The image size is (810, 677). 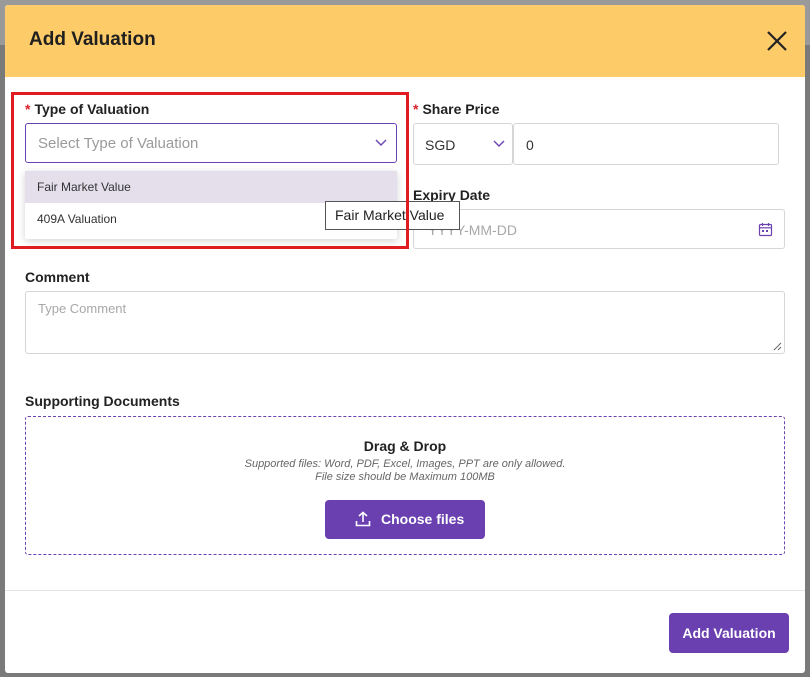 I want to click on footer-divider, so click(x=405, y=590).